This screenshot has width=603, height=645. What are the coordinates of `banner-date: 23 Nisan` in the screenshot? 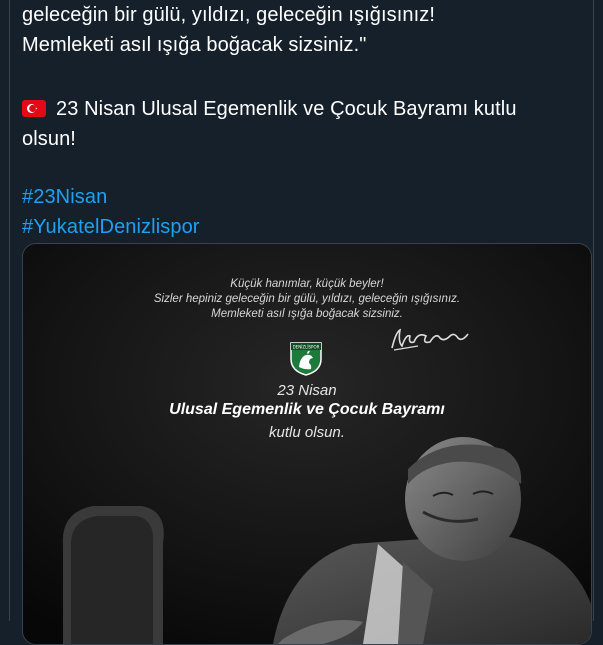 It's located at (307, 390).